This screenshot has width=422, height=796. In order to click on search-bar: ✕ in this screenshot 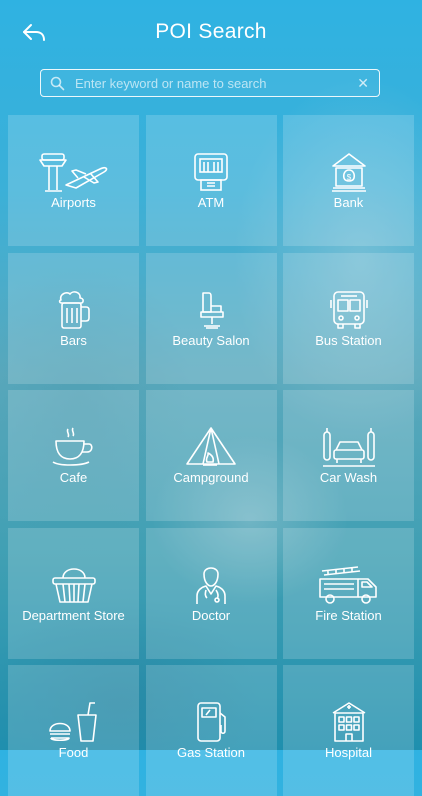, I will do `click(210, 83)`.